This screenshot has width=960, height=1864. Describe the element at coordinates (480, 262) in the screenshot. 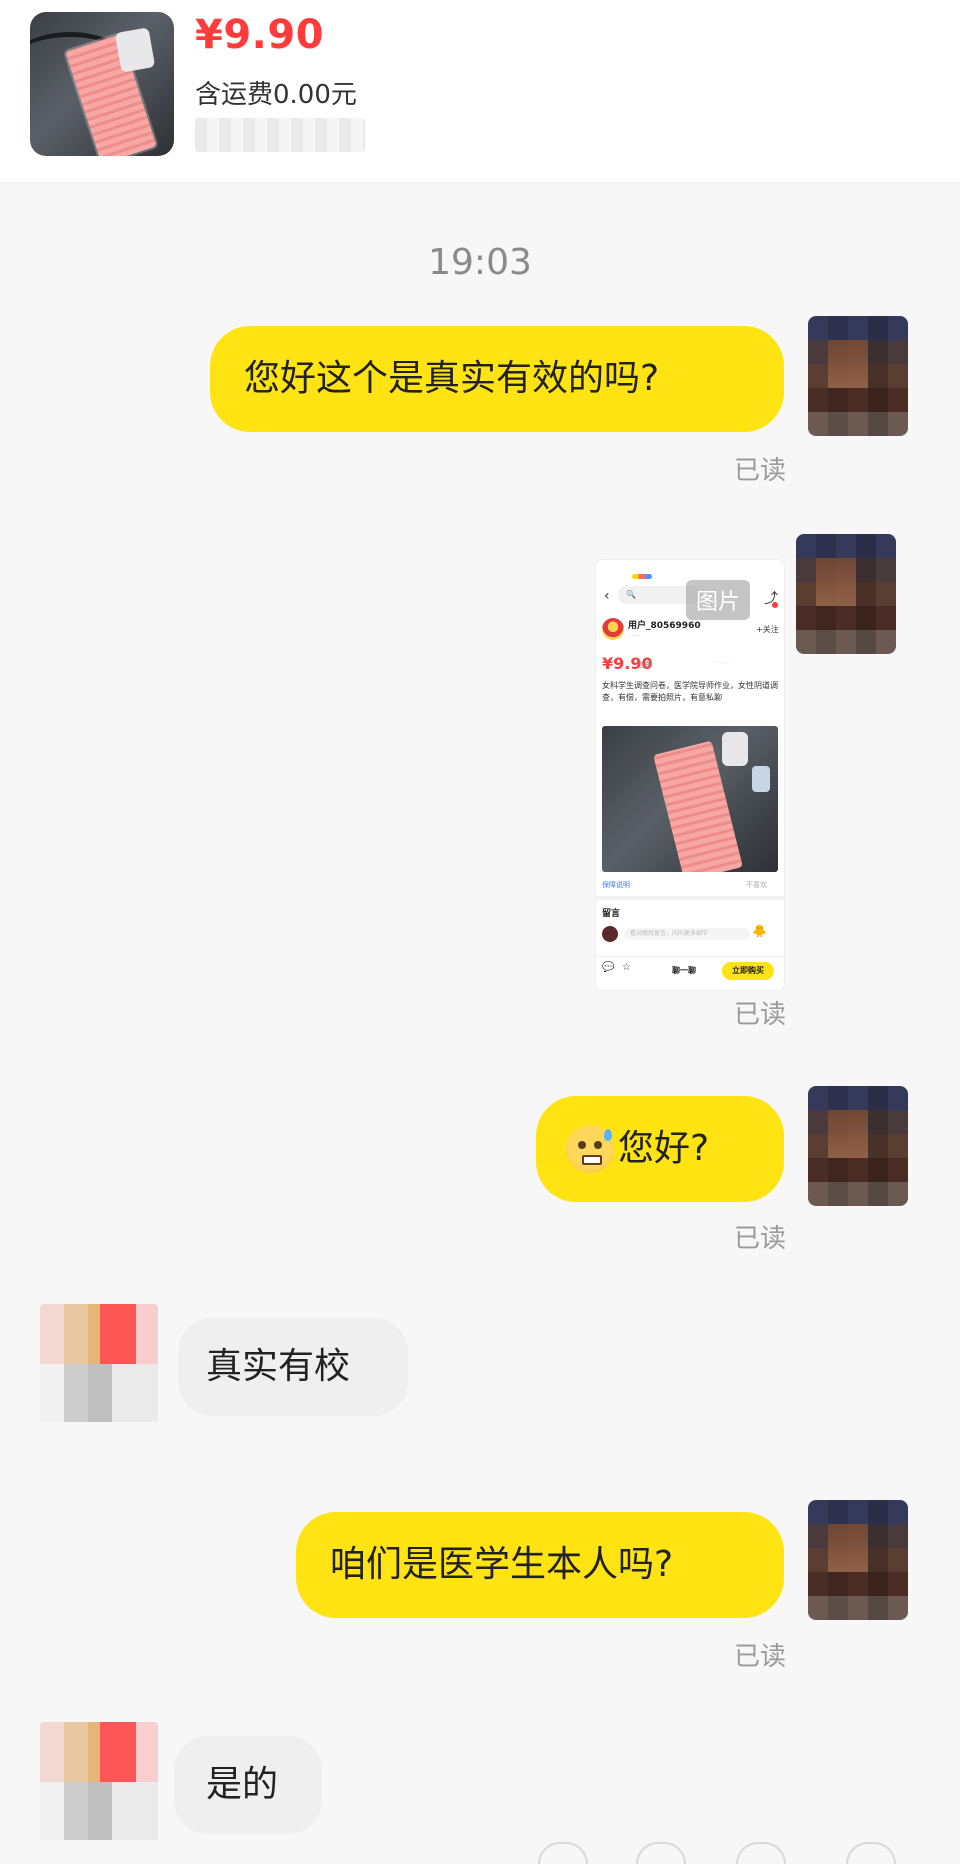

I see `message-timestamp: 19:03` at that location.